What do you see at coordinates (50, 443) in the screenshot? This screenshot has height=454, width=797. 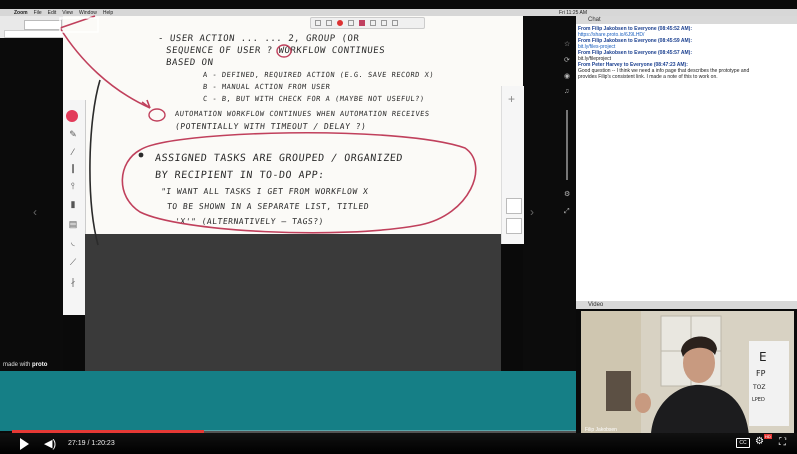 I see `volume-icon: ◀)` at bounding box center [50, 443].